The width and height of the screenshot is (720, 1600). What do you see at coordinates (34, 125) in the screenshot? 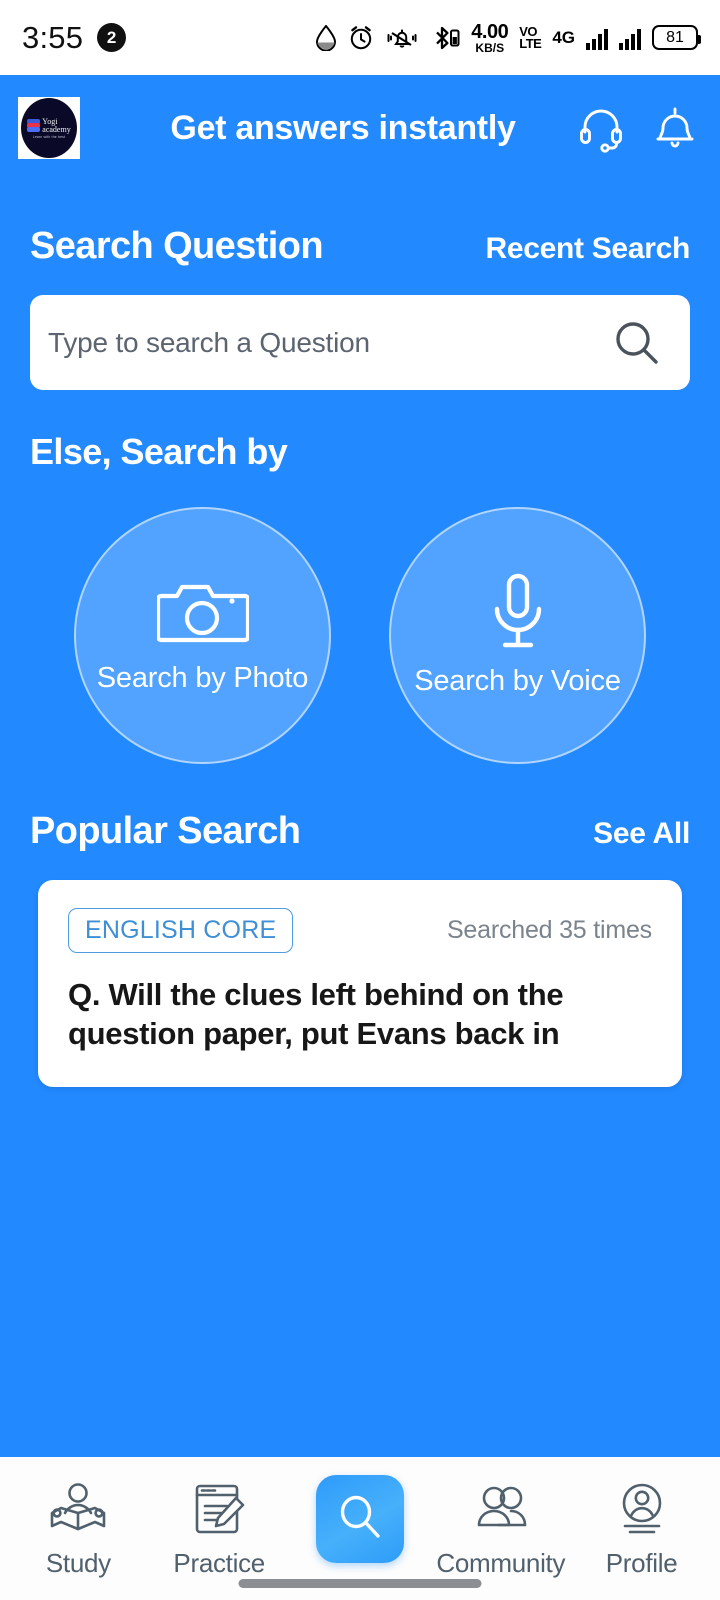
I see `logo-mark-icon` at bounding box center [34, 125].